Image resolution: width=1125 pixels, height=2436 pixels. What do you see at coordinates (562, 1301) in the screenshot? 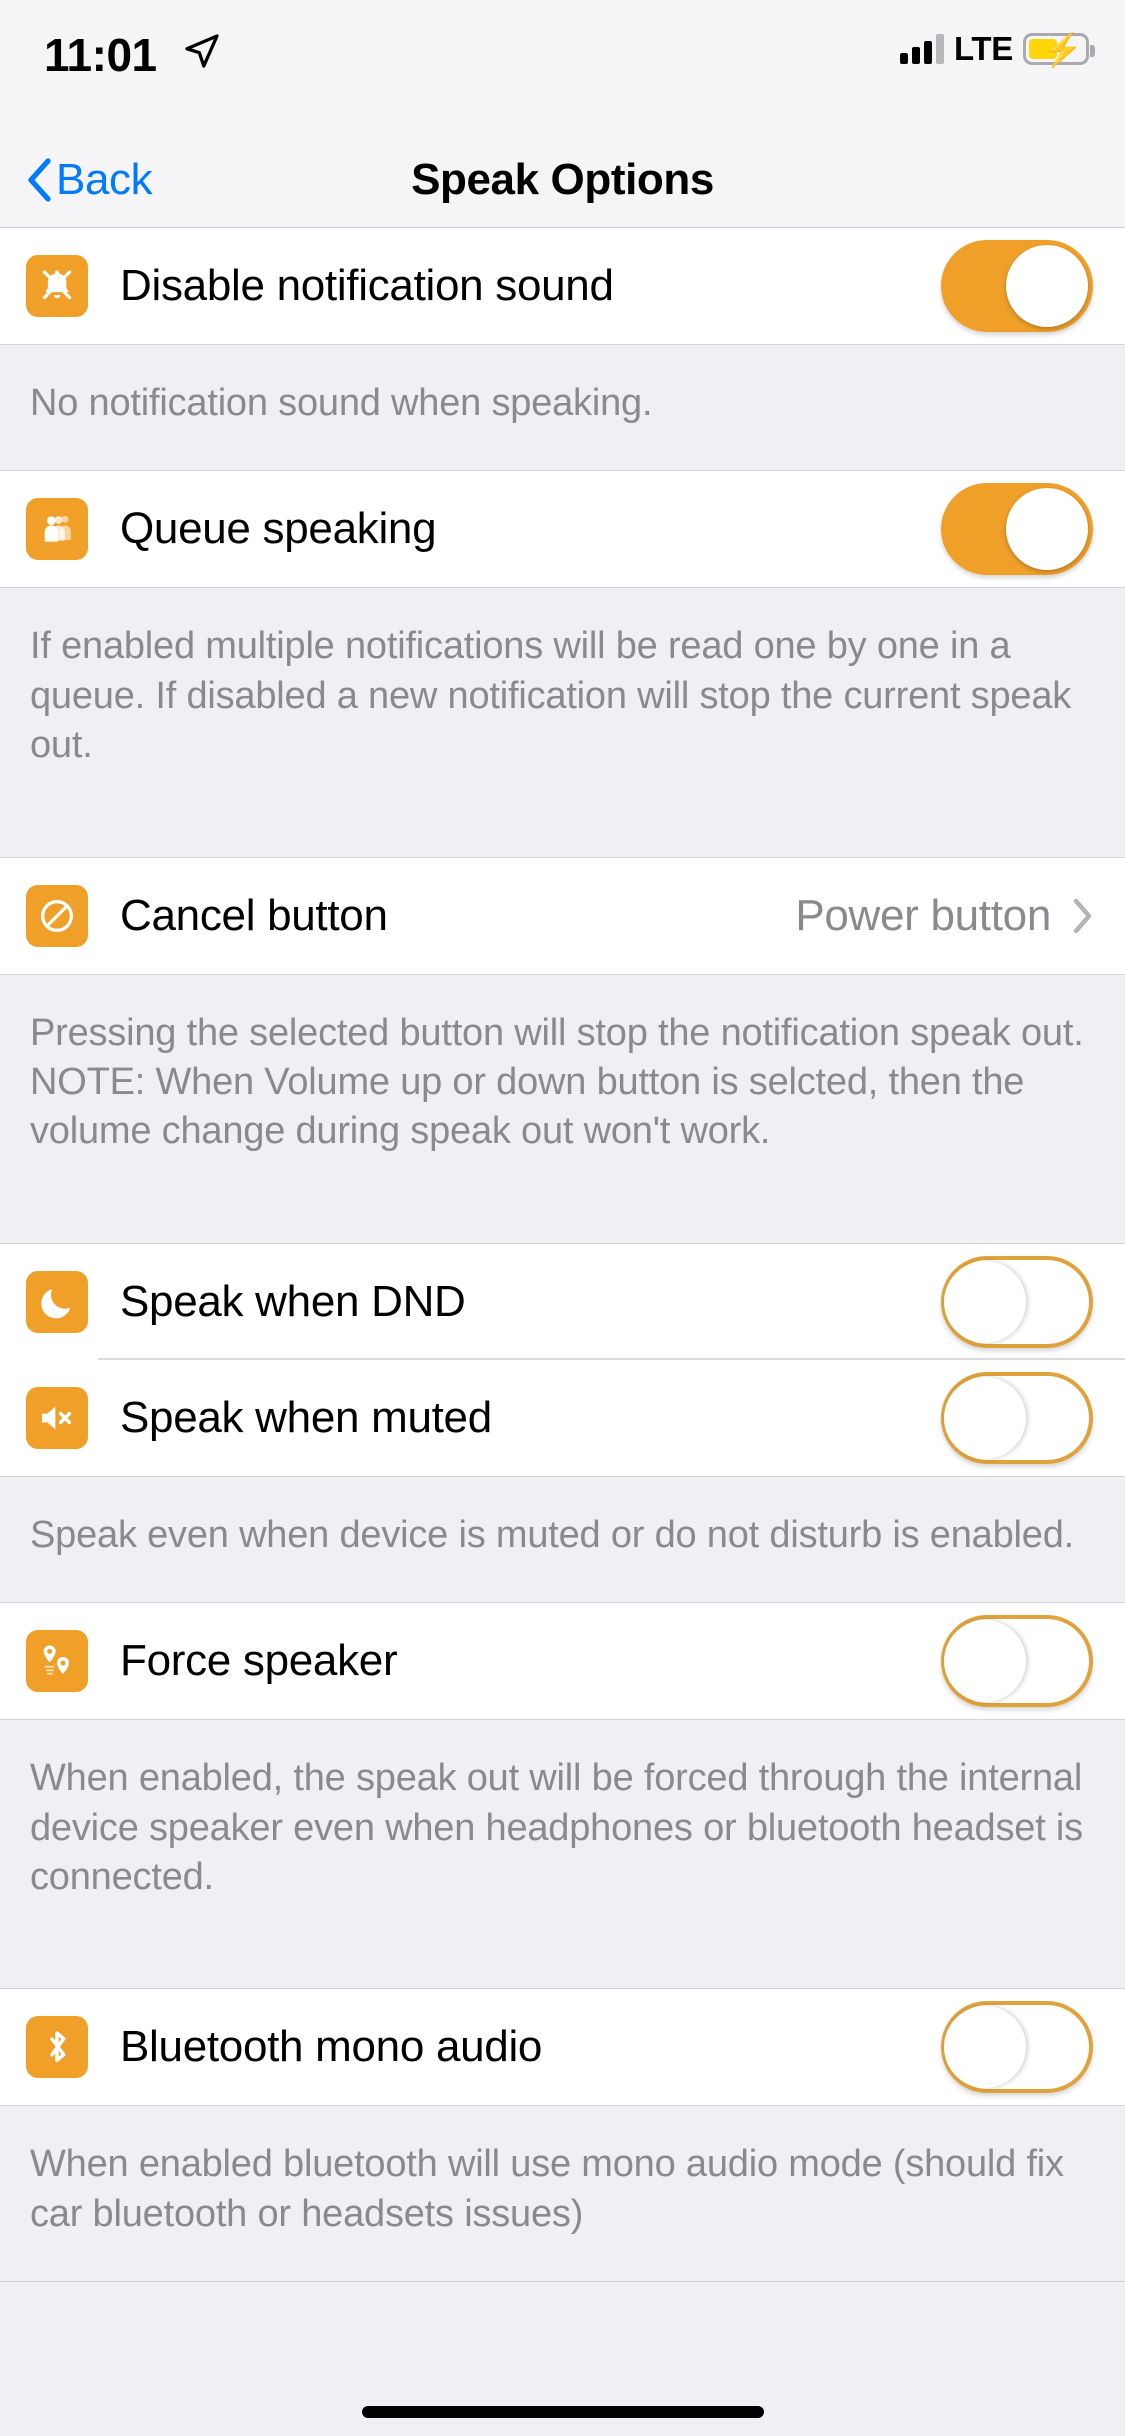
I see `row-speak-when-dnd: Speak when DND` at bounding box center [562, 1301].